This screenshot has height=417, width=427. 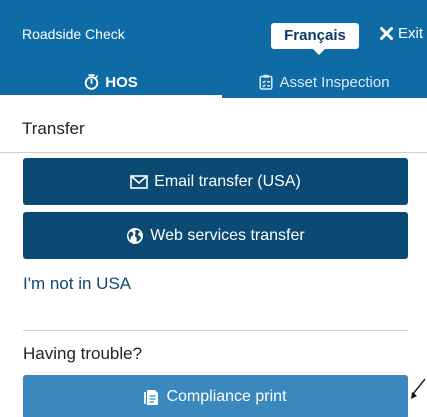 I want to click on stopwatch-icon, so click(x=92, y=82).